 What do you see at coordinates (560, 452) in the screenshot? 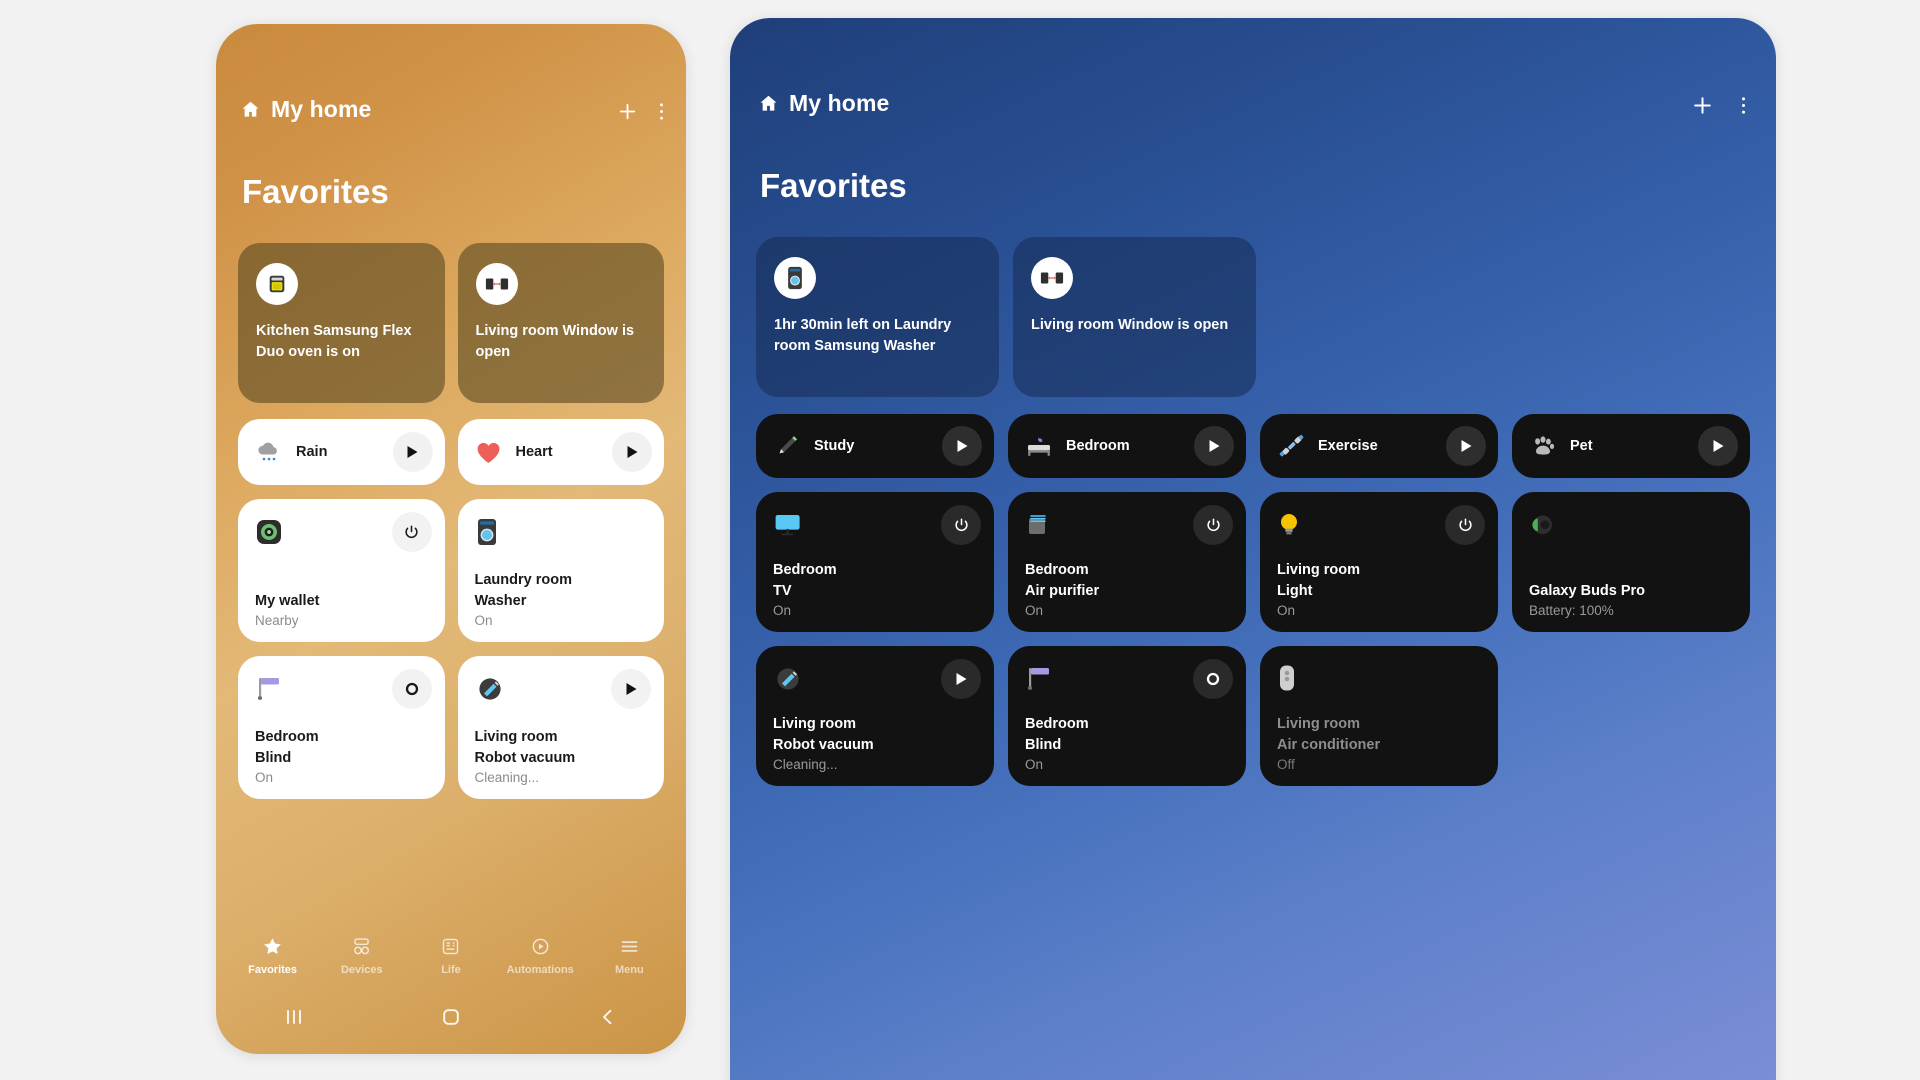
I see `scene-pill-heart: Heart` at bounding box center [560, 452].